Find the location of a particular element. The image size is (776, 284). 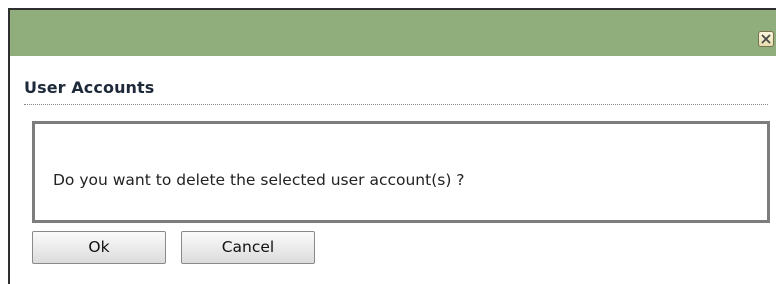

close-button is located at coordinates (766, 39).